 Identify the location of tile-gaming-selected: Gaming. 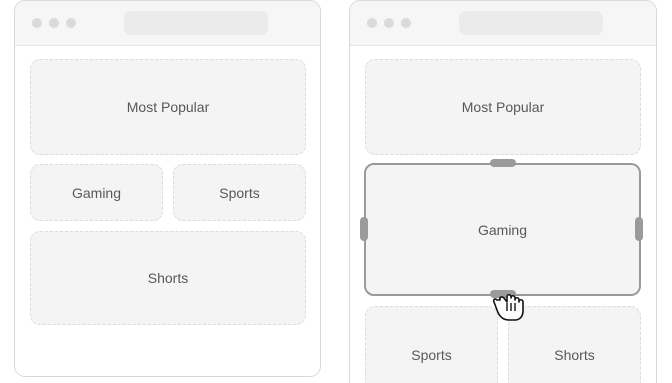
(502, 229).